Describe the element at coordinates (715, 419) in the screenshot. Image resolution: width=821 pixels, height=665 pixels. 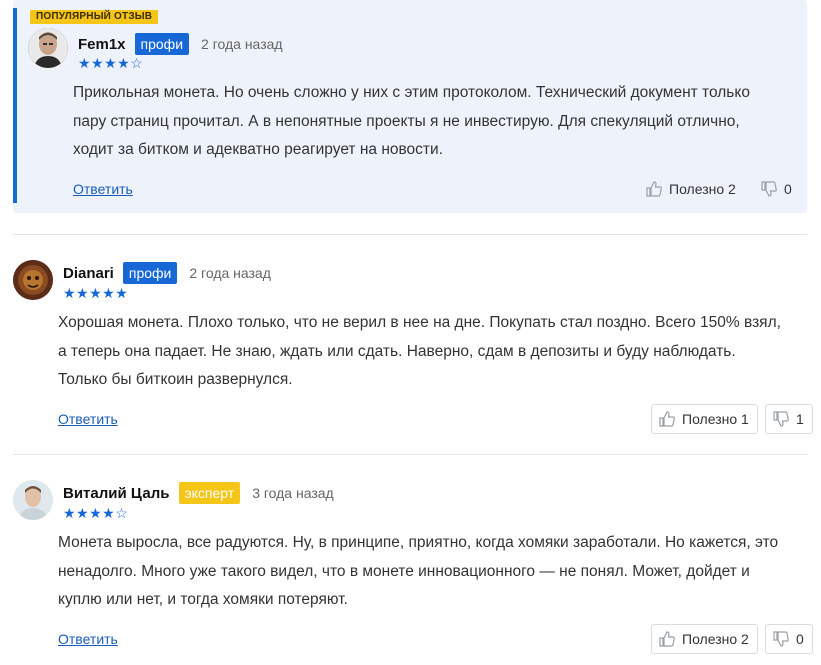
I see `useful-label: Полезно 1` at that location.